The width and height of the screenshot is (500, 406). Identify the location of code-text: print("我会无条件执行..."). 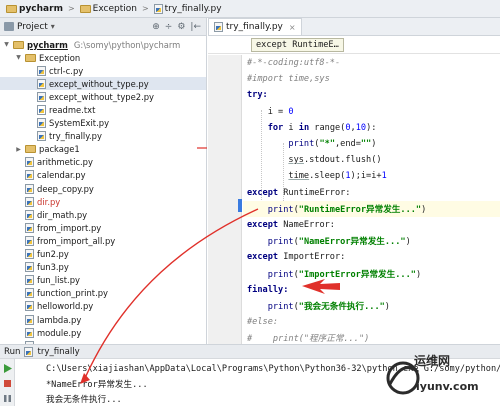
(316, 306).